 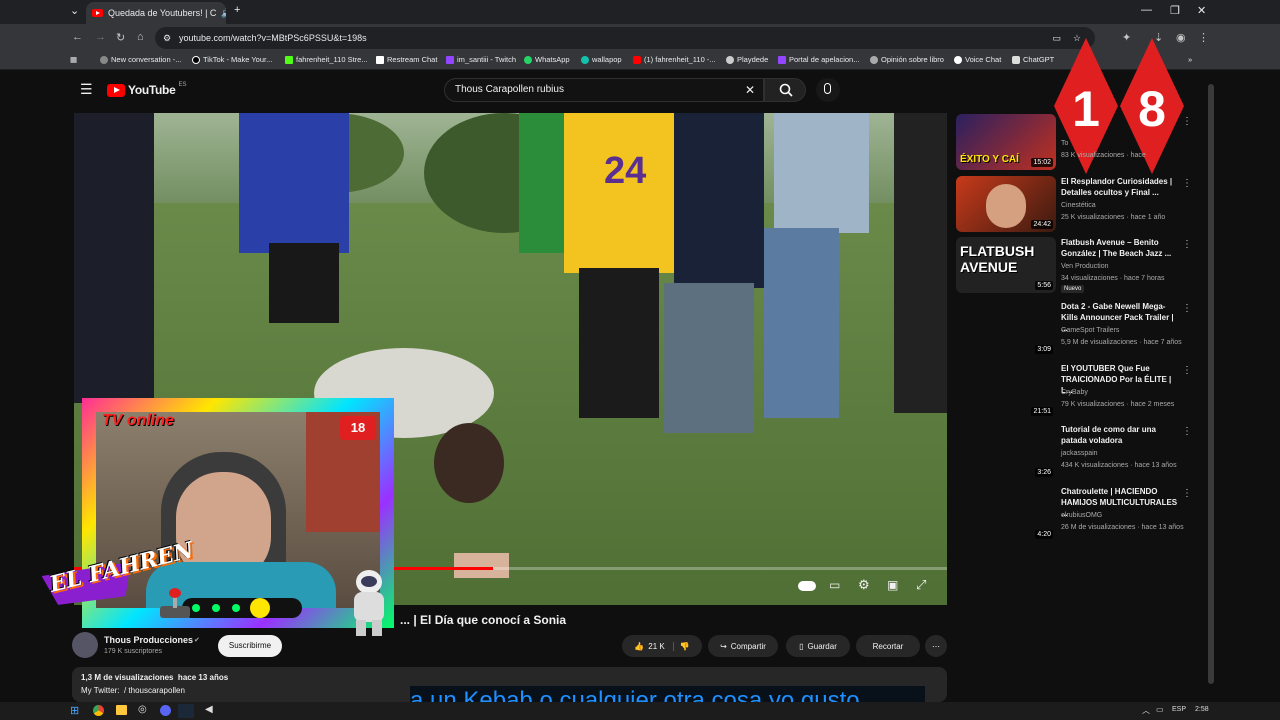 What do you see at coordinates (175, 603) in the screenshot?
I see `joystick-icon` at bounding box center [175, 603].